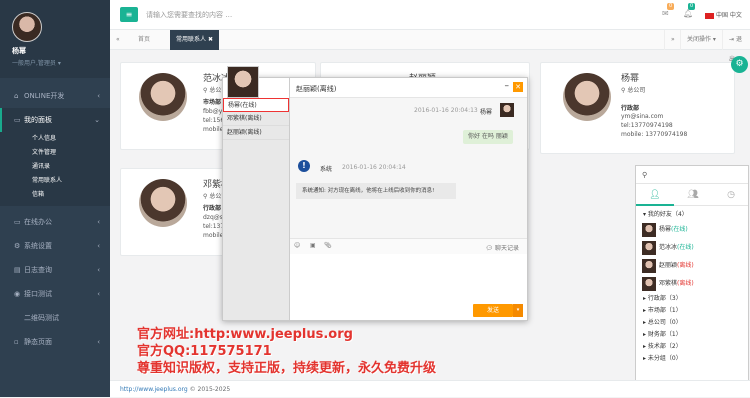 The image size is (750, 398). What do you see at coordinates (313, 245) in the screenshot?
I see `image-icon: ▣` at bounding box center [313, 245].